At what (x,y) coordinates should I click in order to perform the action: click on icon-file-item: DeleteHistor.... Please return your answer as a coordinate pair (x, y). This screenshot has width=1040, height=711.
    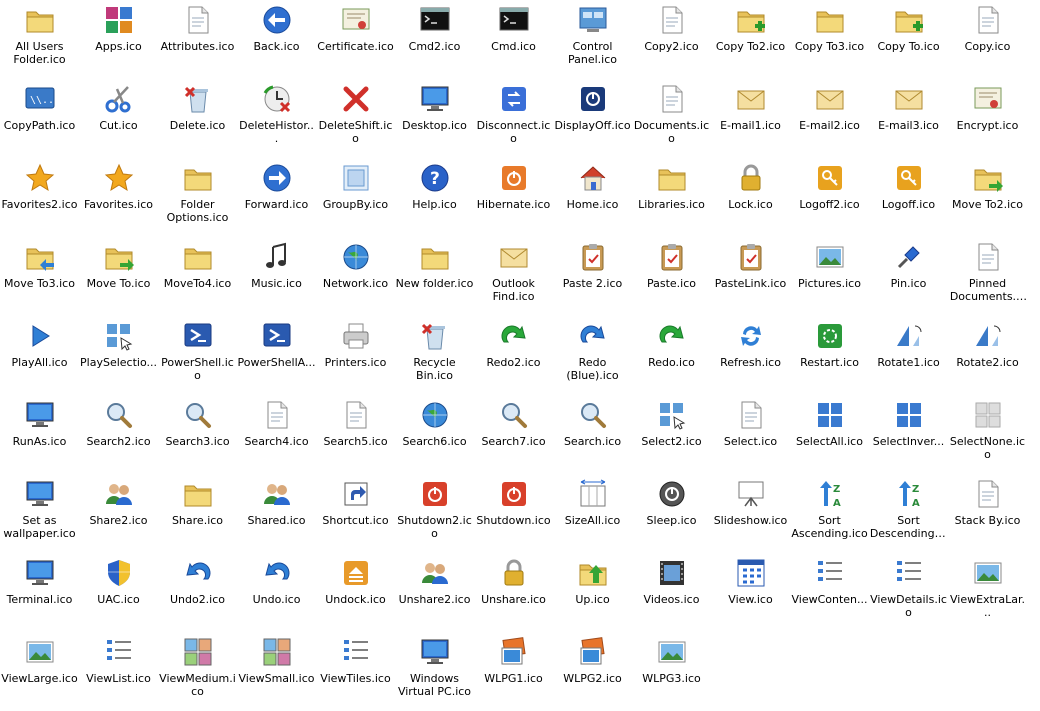
    Looking at the image, I should click on (276, 118).